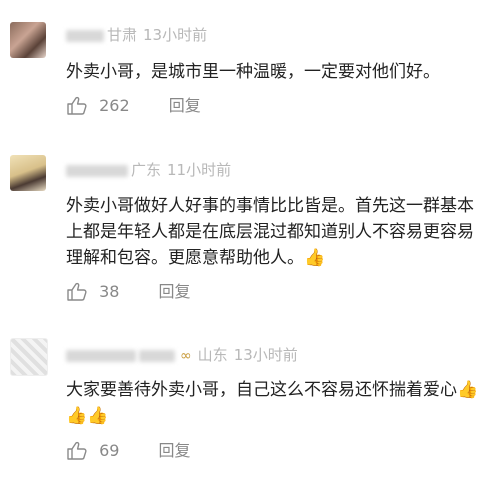  I want to click on comment-actions: 262 回复, so click(133, 105).